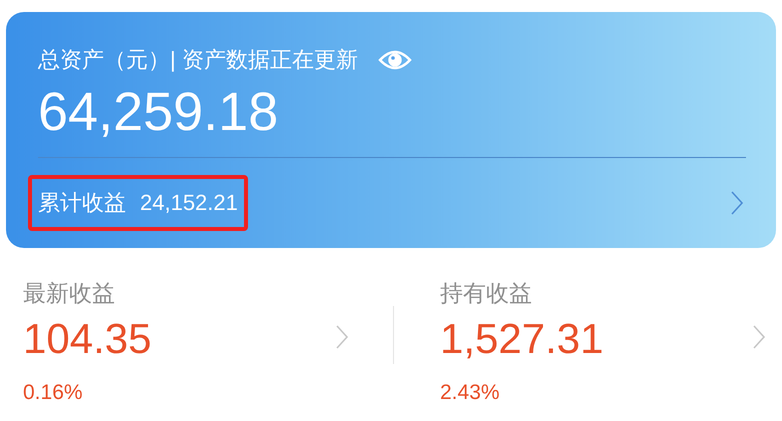  I want to click on cumulative-earnings: 累计收益 24,152.21, so click(138, 203).